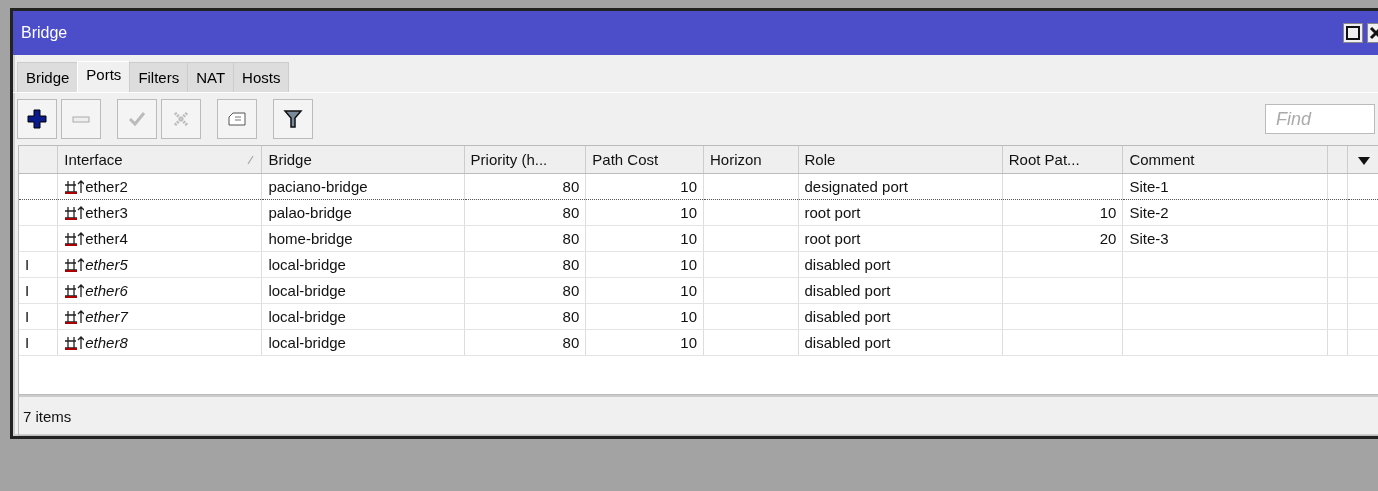 The width and height of the screenshot is (1378, 491). I want to click on interface-cell: ether8, so click(106, 342).